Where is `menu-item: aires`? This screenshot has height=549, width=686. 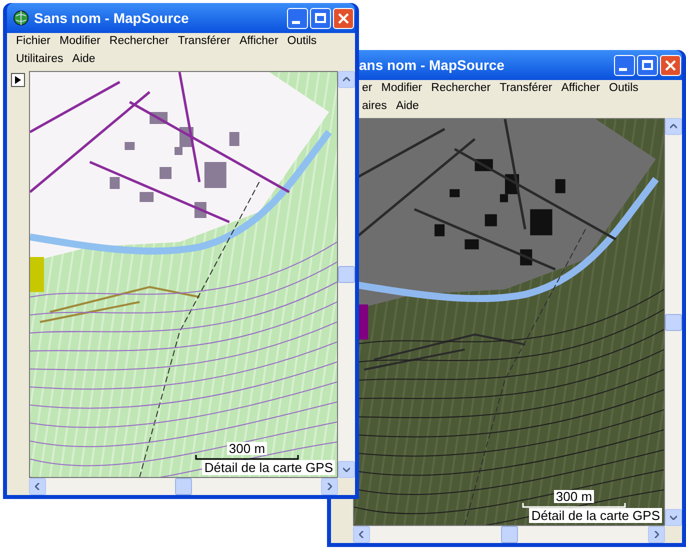
menu-item: aires is located at coordinates (374, 107).